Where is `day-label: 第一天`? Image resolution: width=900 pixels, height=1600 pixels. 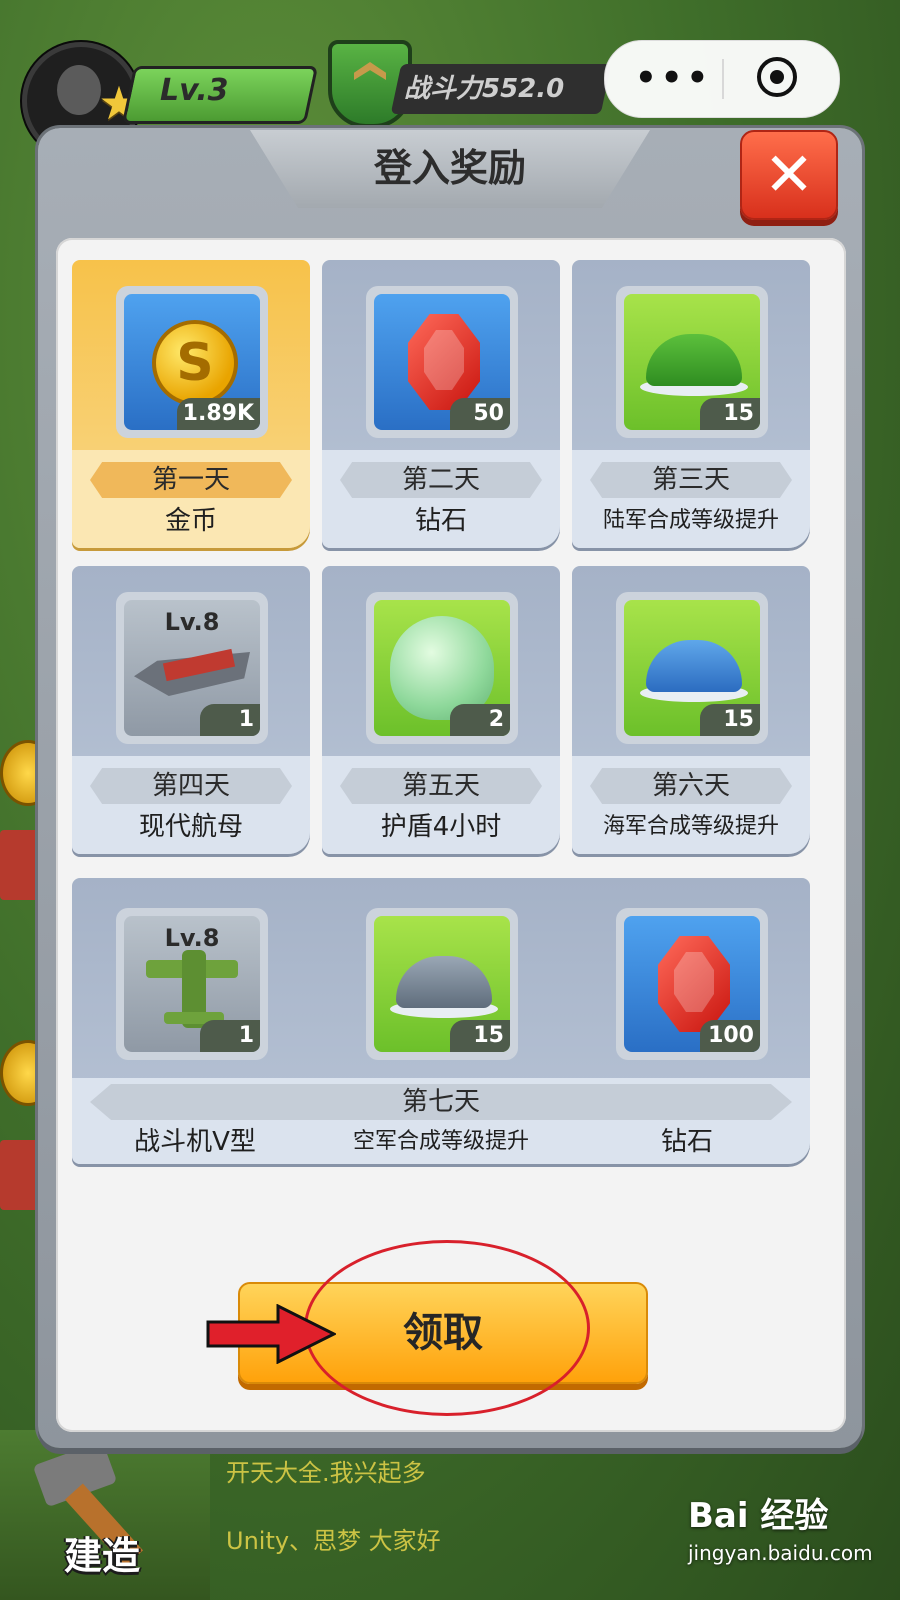 day-label: 第一天 is located at coordinates (190, 480).